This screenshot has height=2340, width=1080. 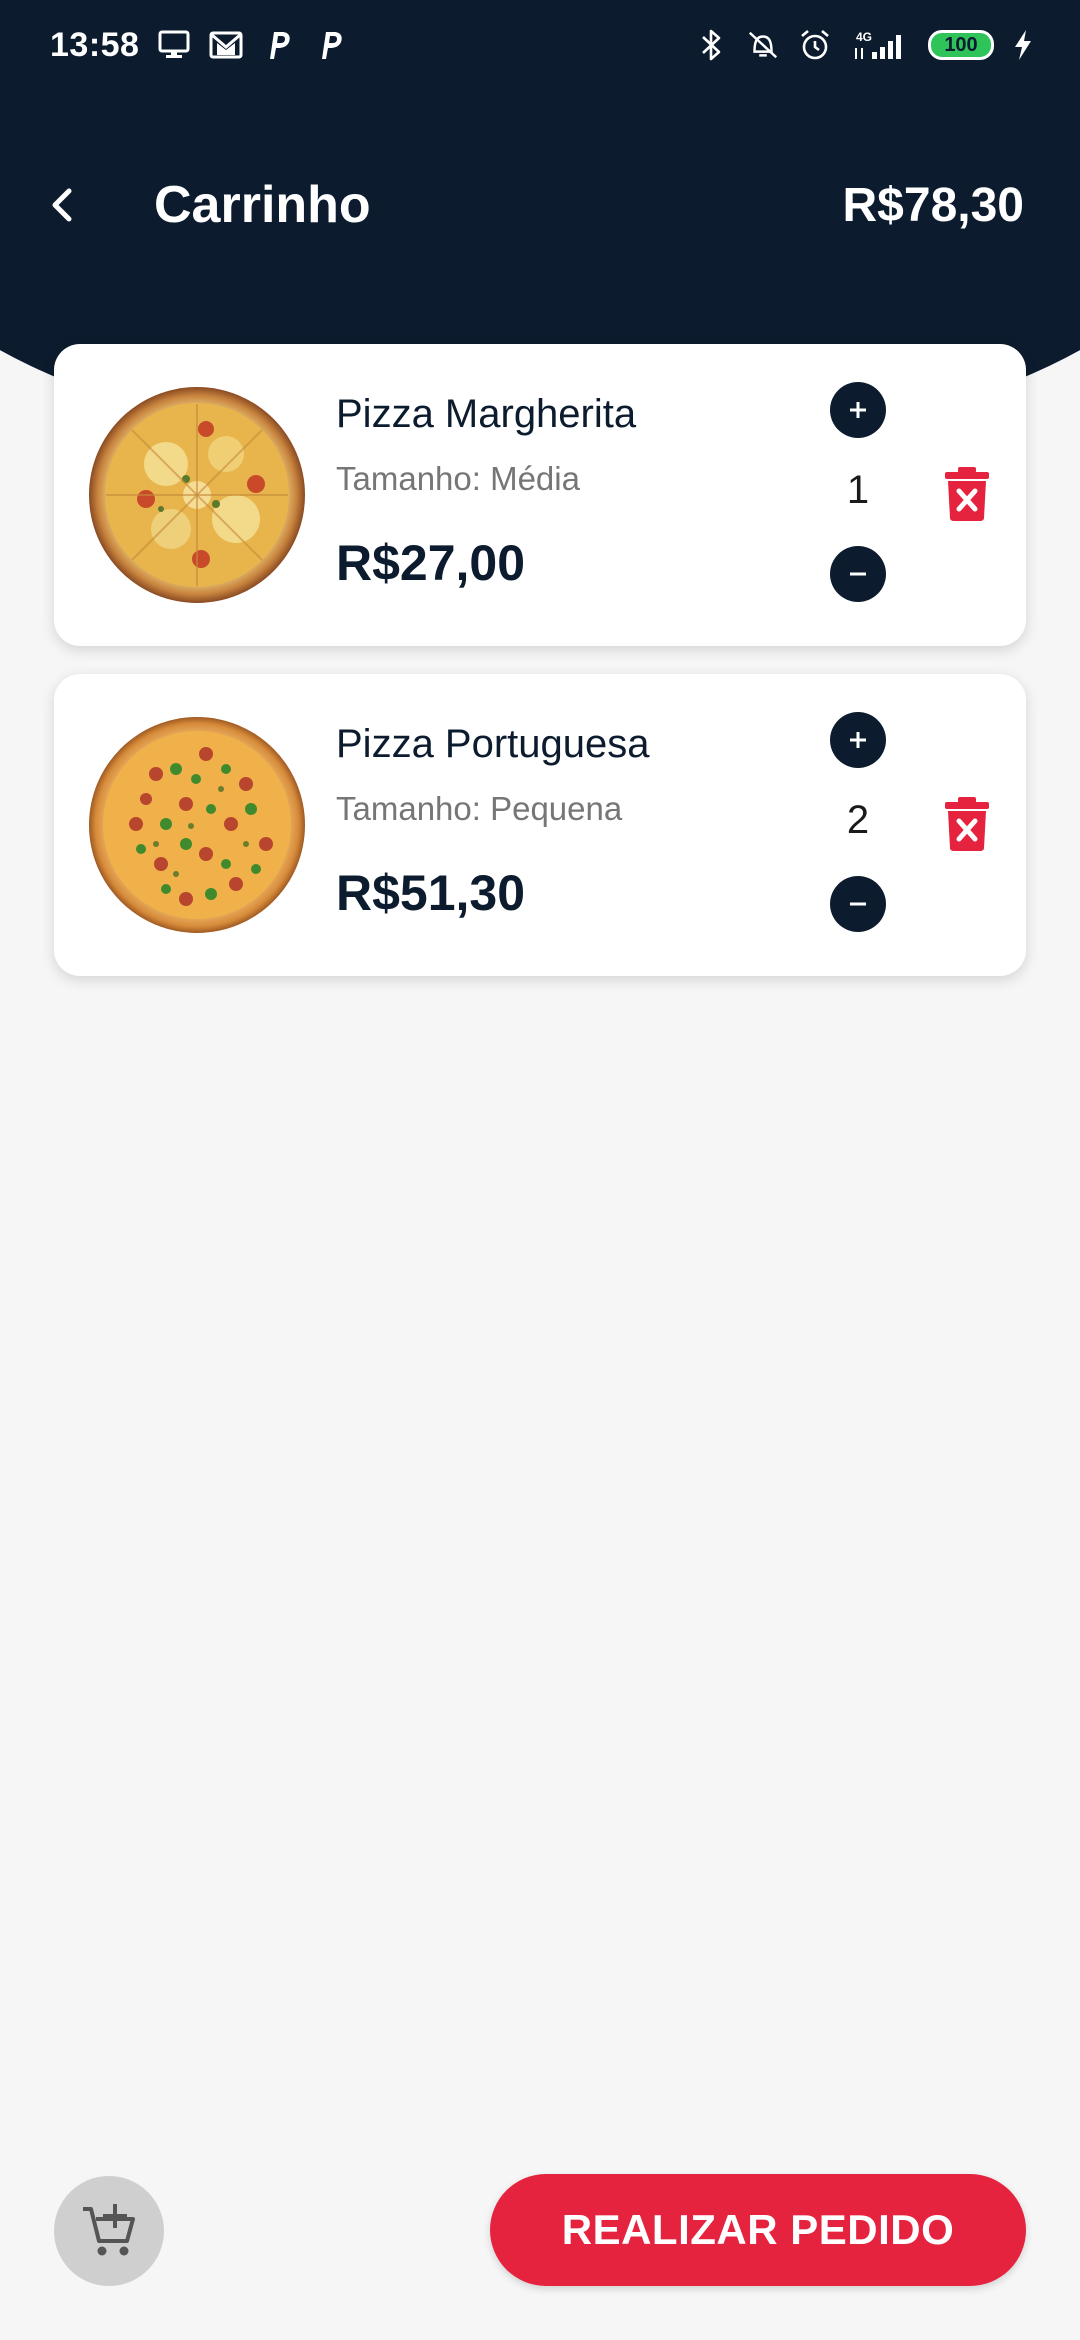 What do you see at coordinates (540, 205) in the screenshot?
I see `app-bar: Carrinho R$78,30` at bounding box center [540, 205].